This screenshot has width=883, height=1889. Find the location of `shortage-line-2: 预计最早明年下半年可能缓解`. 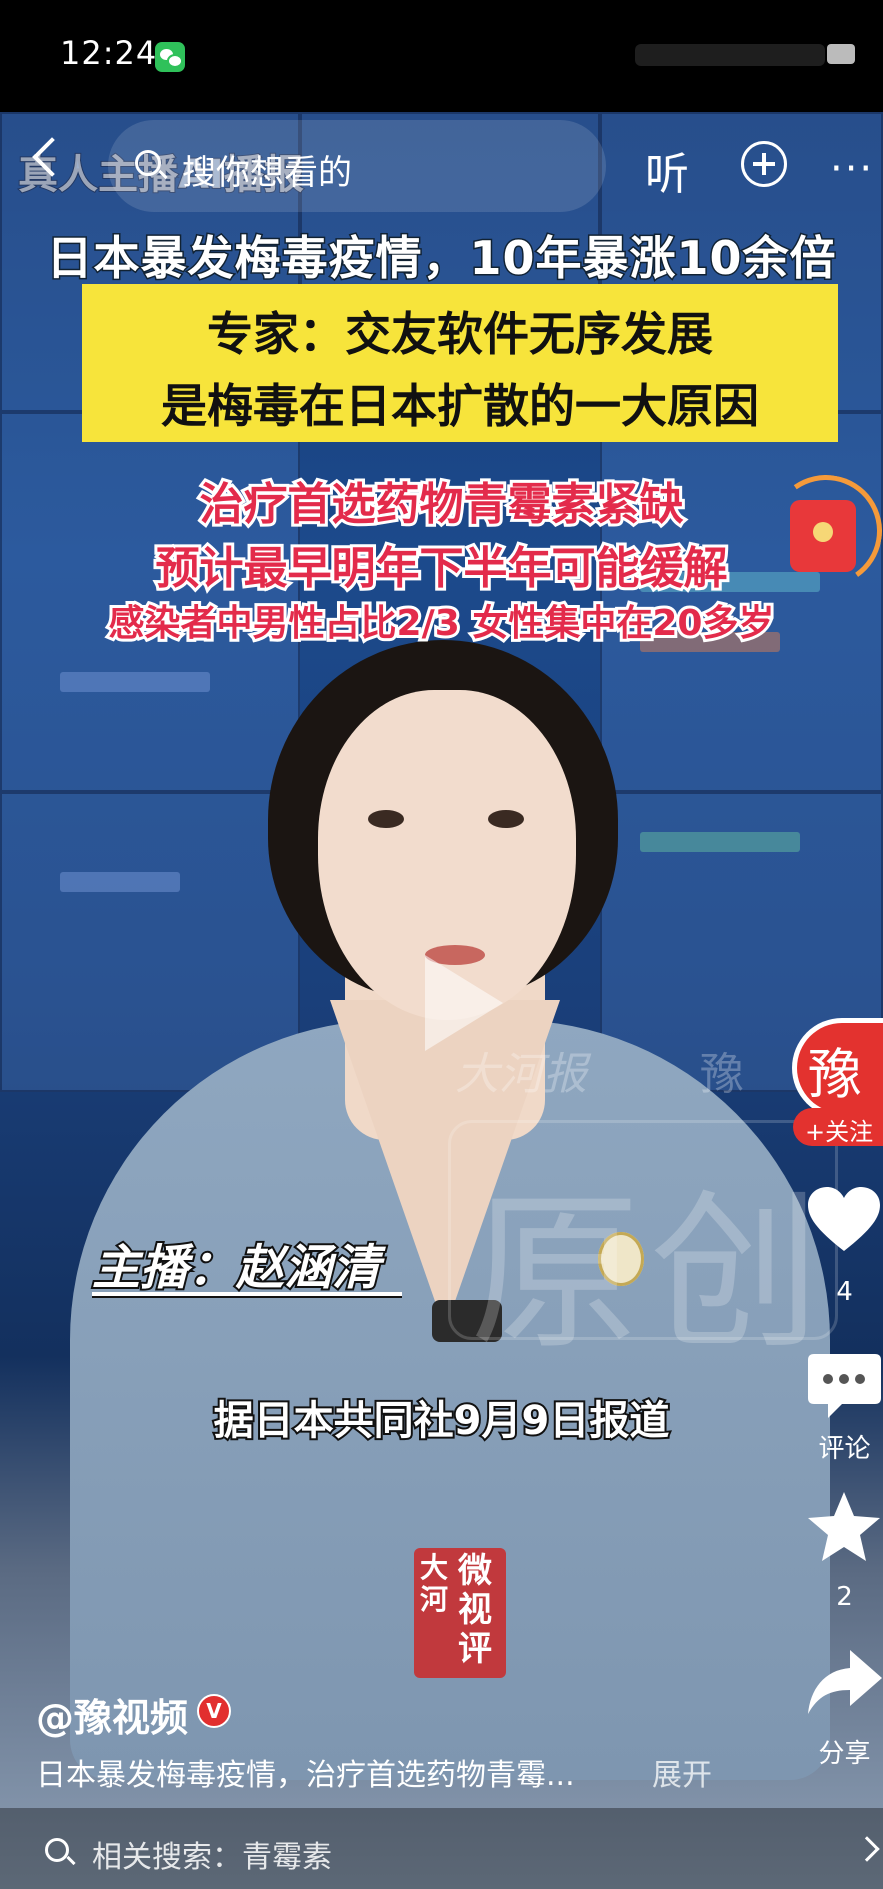

shortage-line-2: 预计最早明年下半年可能缓解 is located at coordinates (442, 568).